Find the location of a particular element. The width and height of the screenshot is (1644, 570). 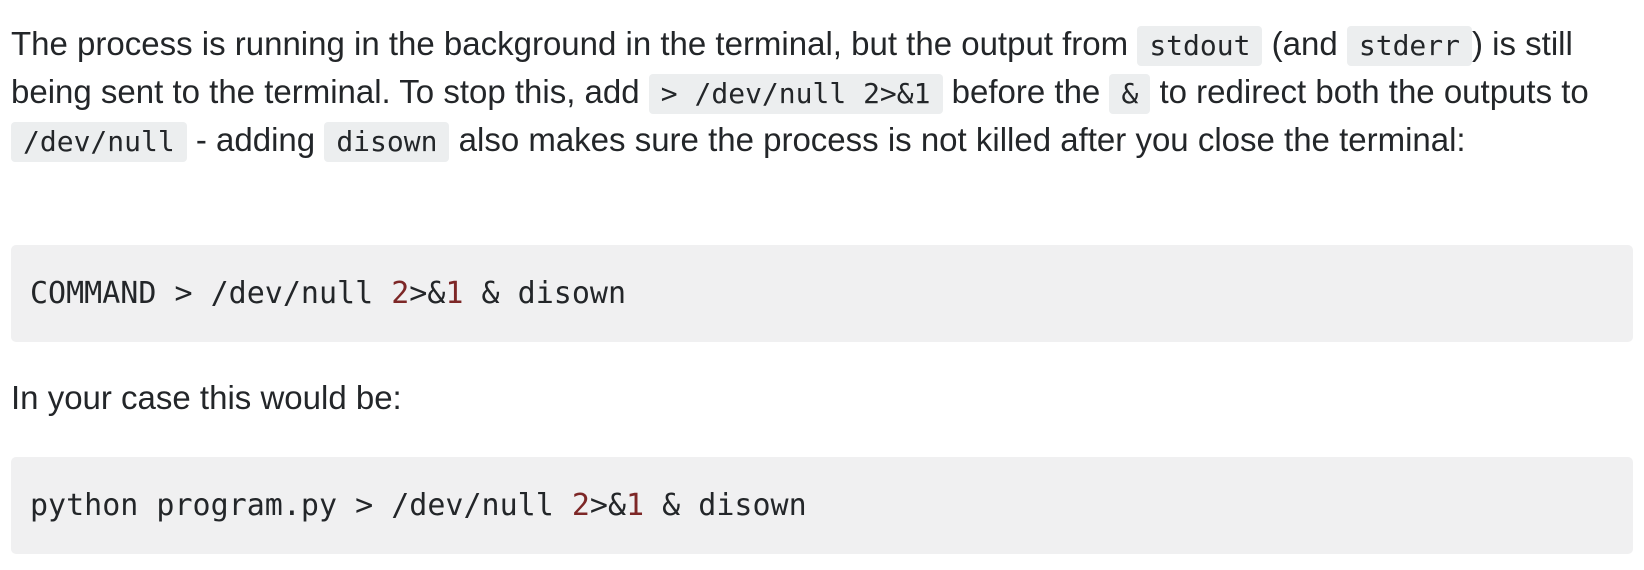

inline-code-disown: disown is located at coordinates (387, 142).